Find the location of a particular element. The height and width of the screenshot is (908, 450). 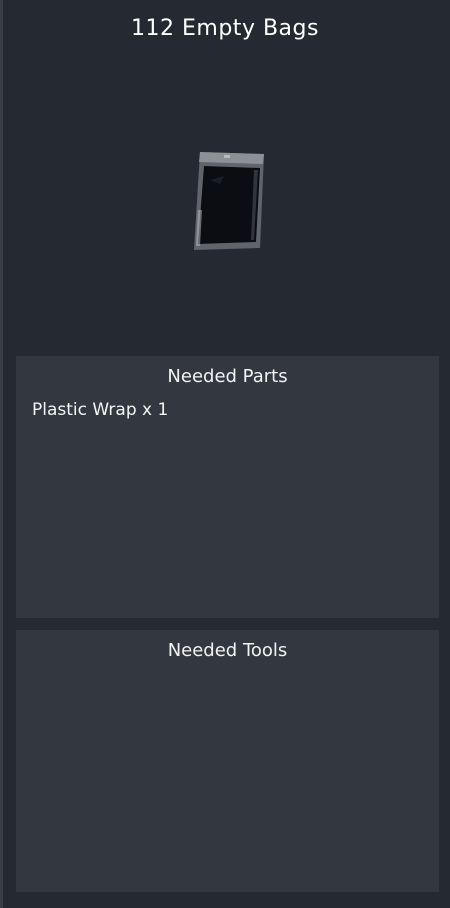

item-title: 112 Empty Bags is located at coordinates (225, 28).